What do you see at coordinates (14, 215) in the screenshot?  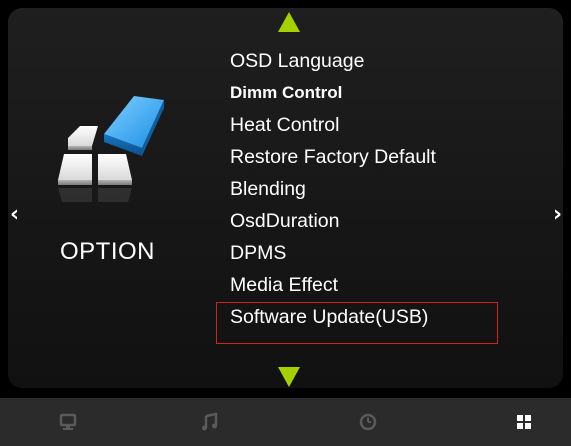 I see `previous-category-icon: ‹` at bounding box center [14, 215].